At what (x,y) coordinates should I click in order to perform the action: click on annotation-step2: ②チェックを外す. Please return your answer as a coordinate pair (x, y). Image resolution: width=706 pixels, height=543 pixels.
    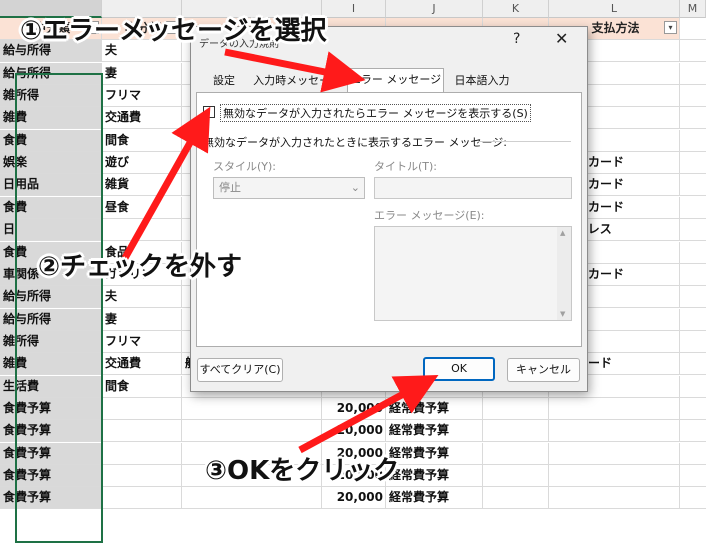
    Looking at the image, I should click on (140, 267).